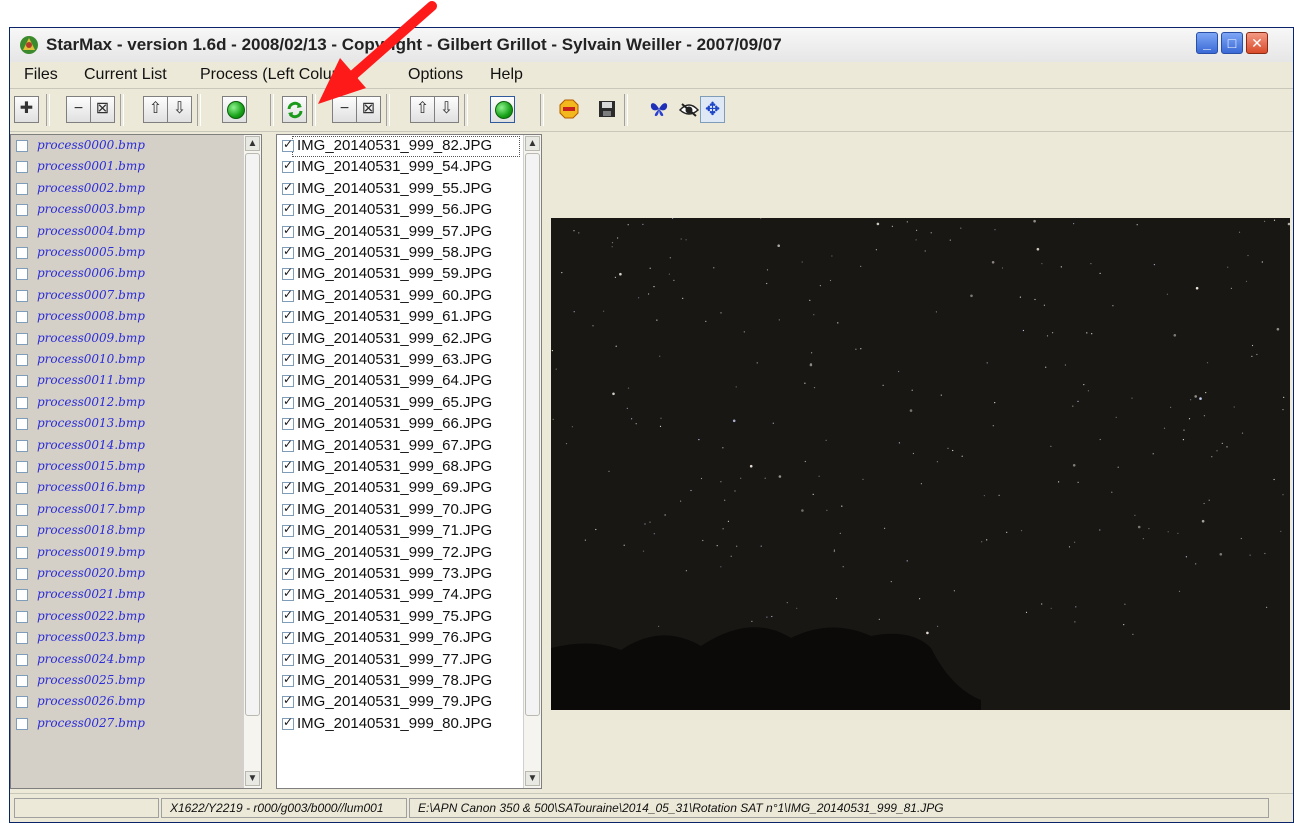  Describe the element at coordinates (136, 232) in the screenshot. I see `list-item: process0004.bmp` at that location.